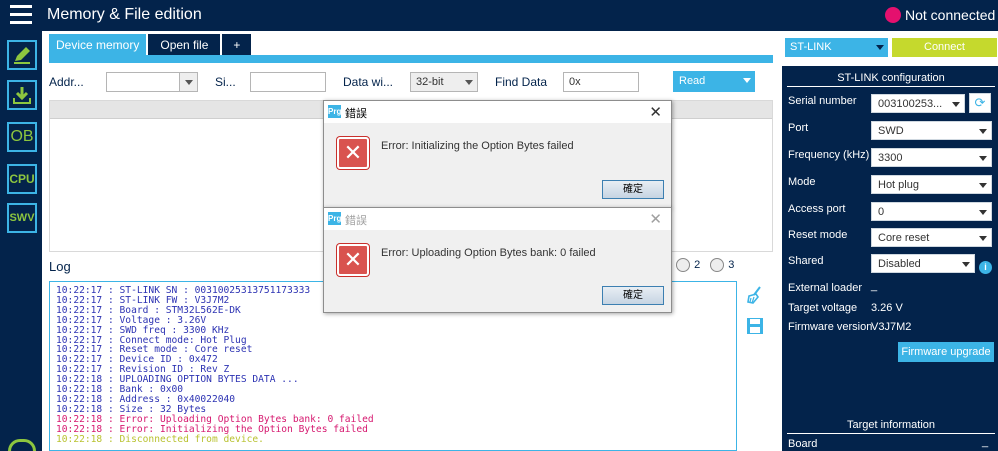 The image size is (998, 451). I want to click on mode-select: Hot plug, so click(931, 184).